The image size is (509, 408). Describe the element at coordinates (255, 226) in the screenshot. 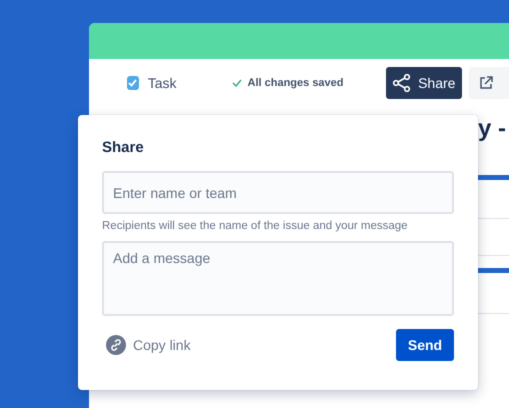

I see `recipient-hint: Recipients will see the name of the issue and your message` at that location.